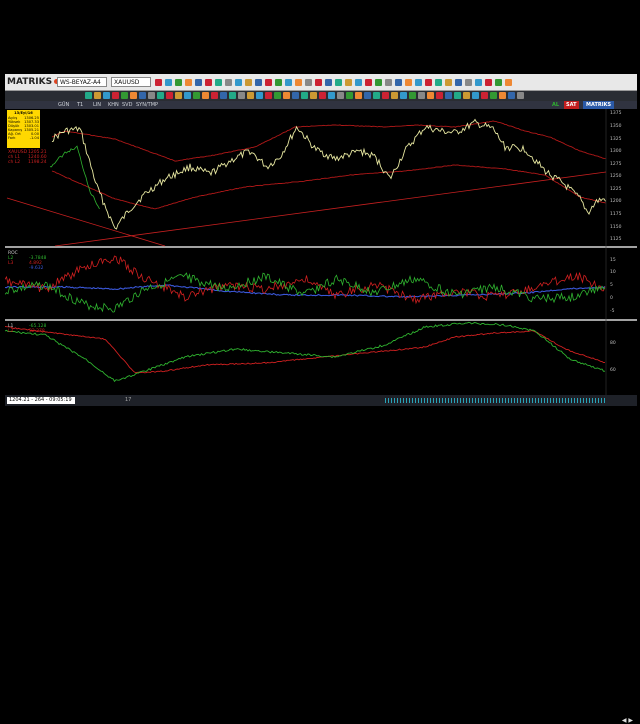 This screenshot has height=724, width=640. I want to click on account-select: WS-BEYAZ-A4, so click(82, 82).